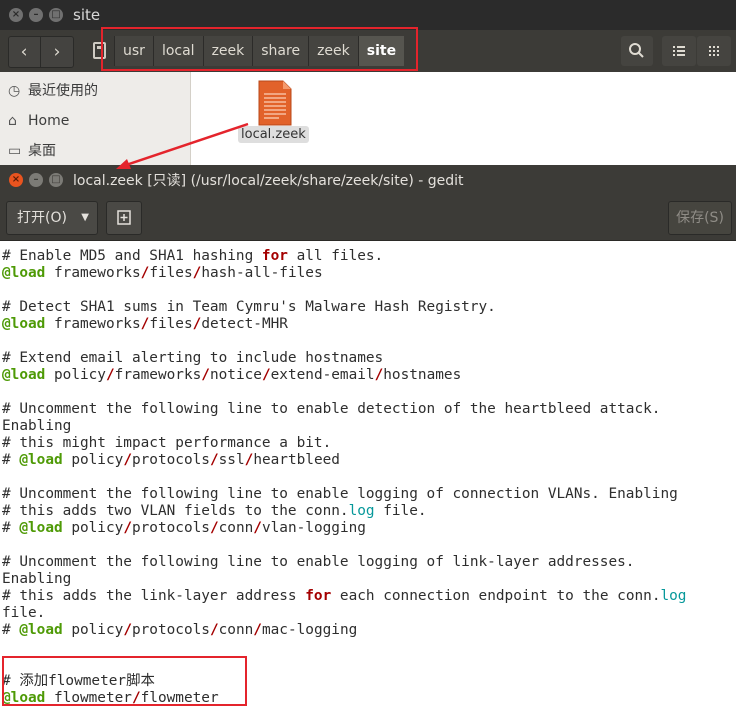 This screenshot has width=736, height=714. I want to click on file-name-label: local.zeek, so click(273, 134).